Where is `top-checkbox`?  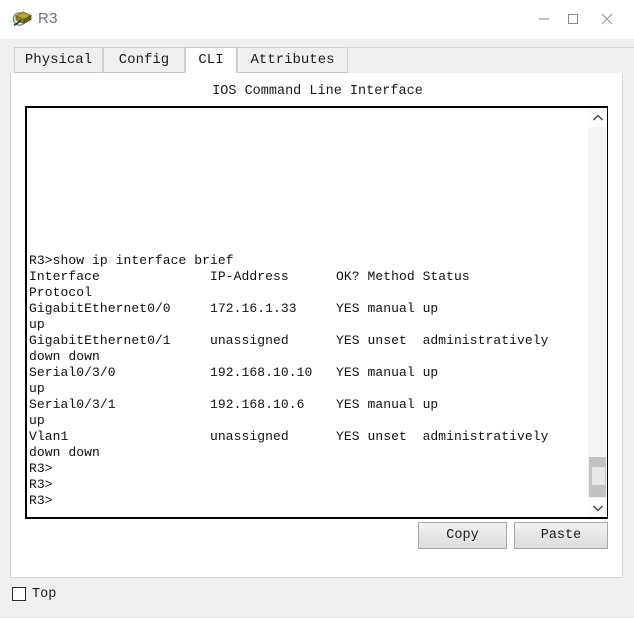
top-checkbox is located at coordinates (19, 594).